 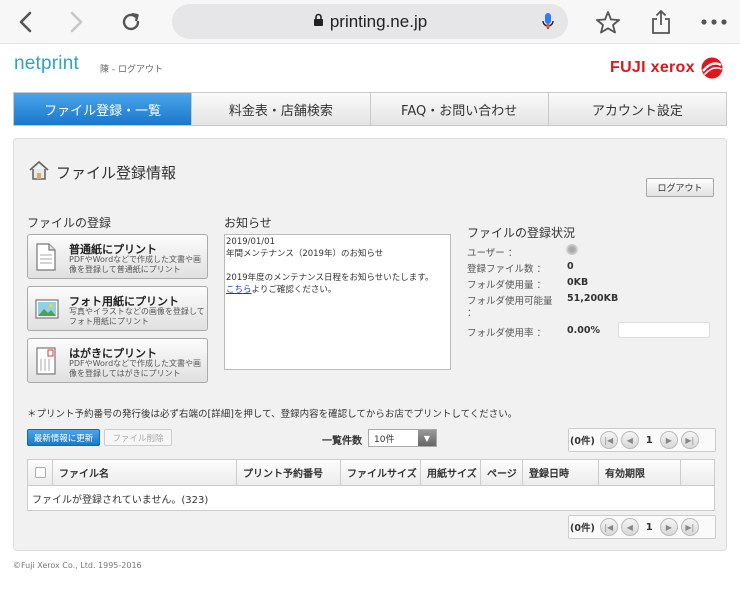 What do you see at coordinates (46, 64) in the screenshot?
I see `netprint-logo: netprint` at bounding box center [46, 64].